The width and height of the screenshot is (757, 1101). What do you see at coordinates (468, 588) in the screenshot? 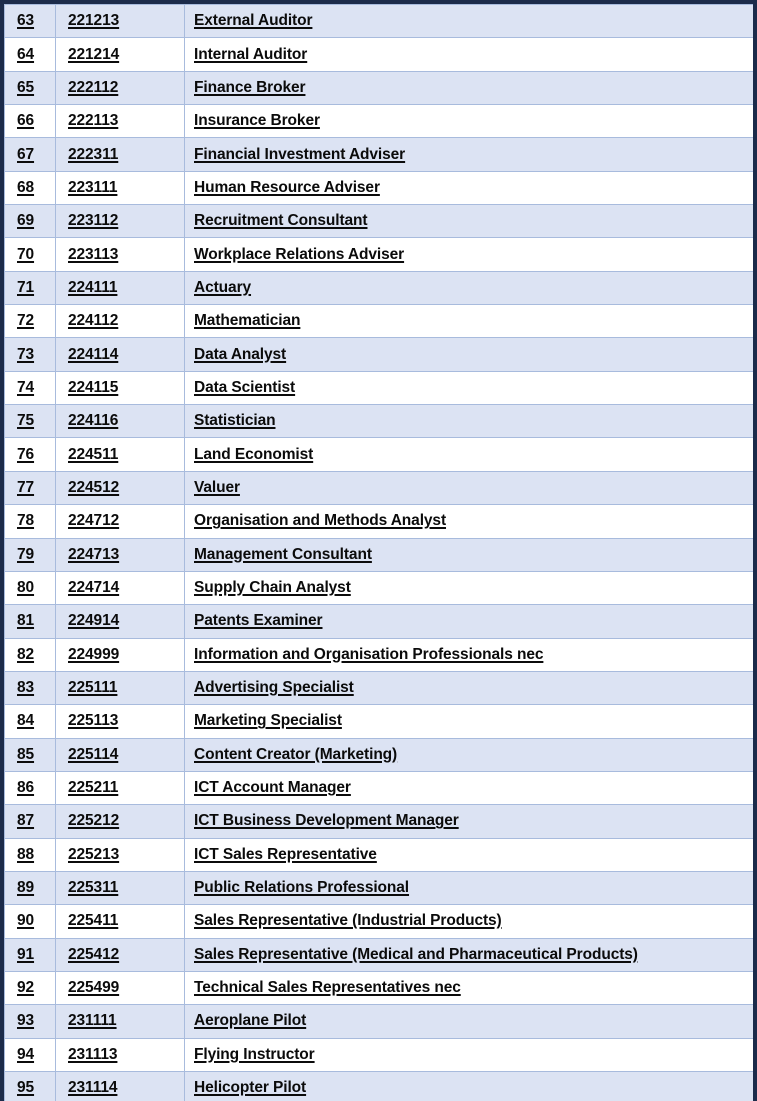
I see `occupation-name-cell: Supply Chain Analyst` at bounding box center [468, 588].